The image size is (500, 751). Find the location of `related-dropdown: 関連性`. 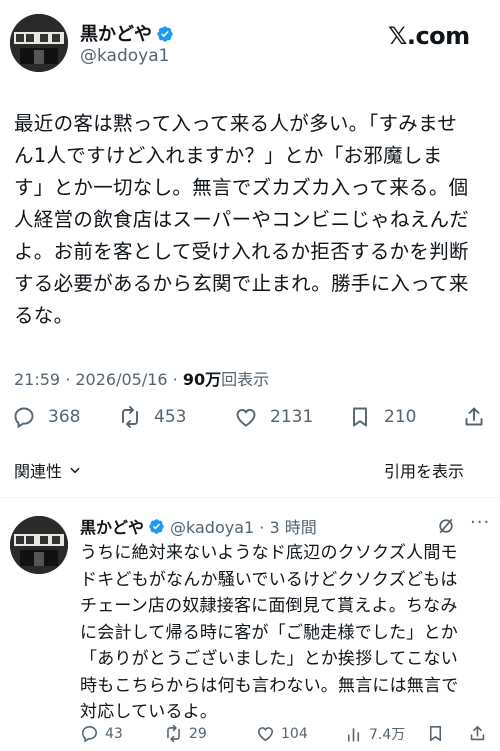

related-dropdown: 関連性 is located at coordinates (48, 470).